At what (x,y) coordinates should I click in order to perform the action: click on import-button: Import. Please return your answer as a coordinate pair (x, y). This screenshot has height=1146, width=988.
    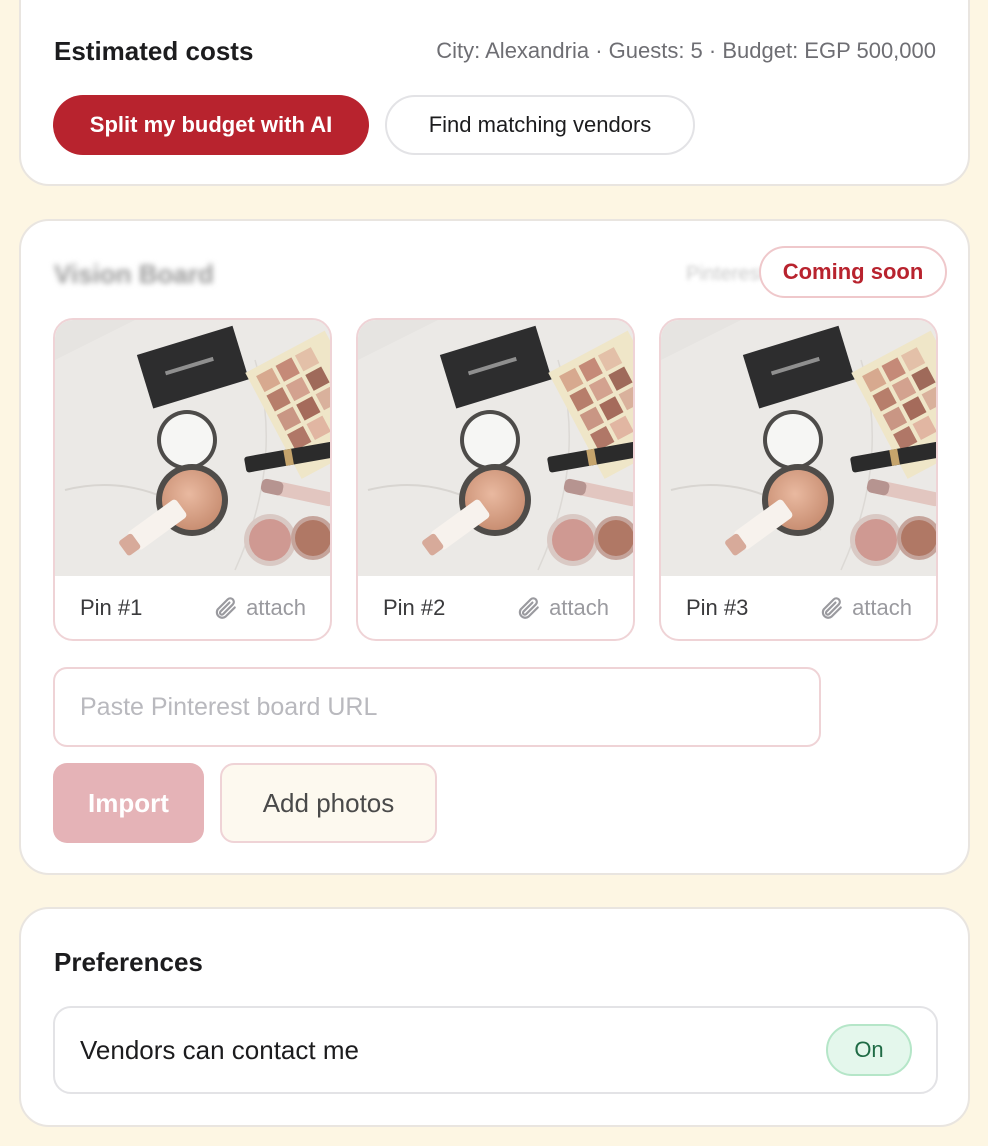
    Looking at the image, I should click on (128, 803).